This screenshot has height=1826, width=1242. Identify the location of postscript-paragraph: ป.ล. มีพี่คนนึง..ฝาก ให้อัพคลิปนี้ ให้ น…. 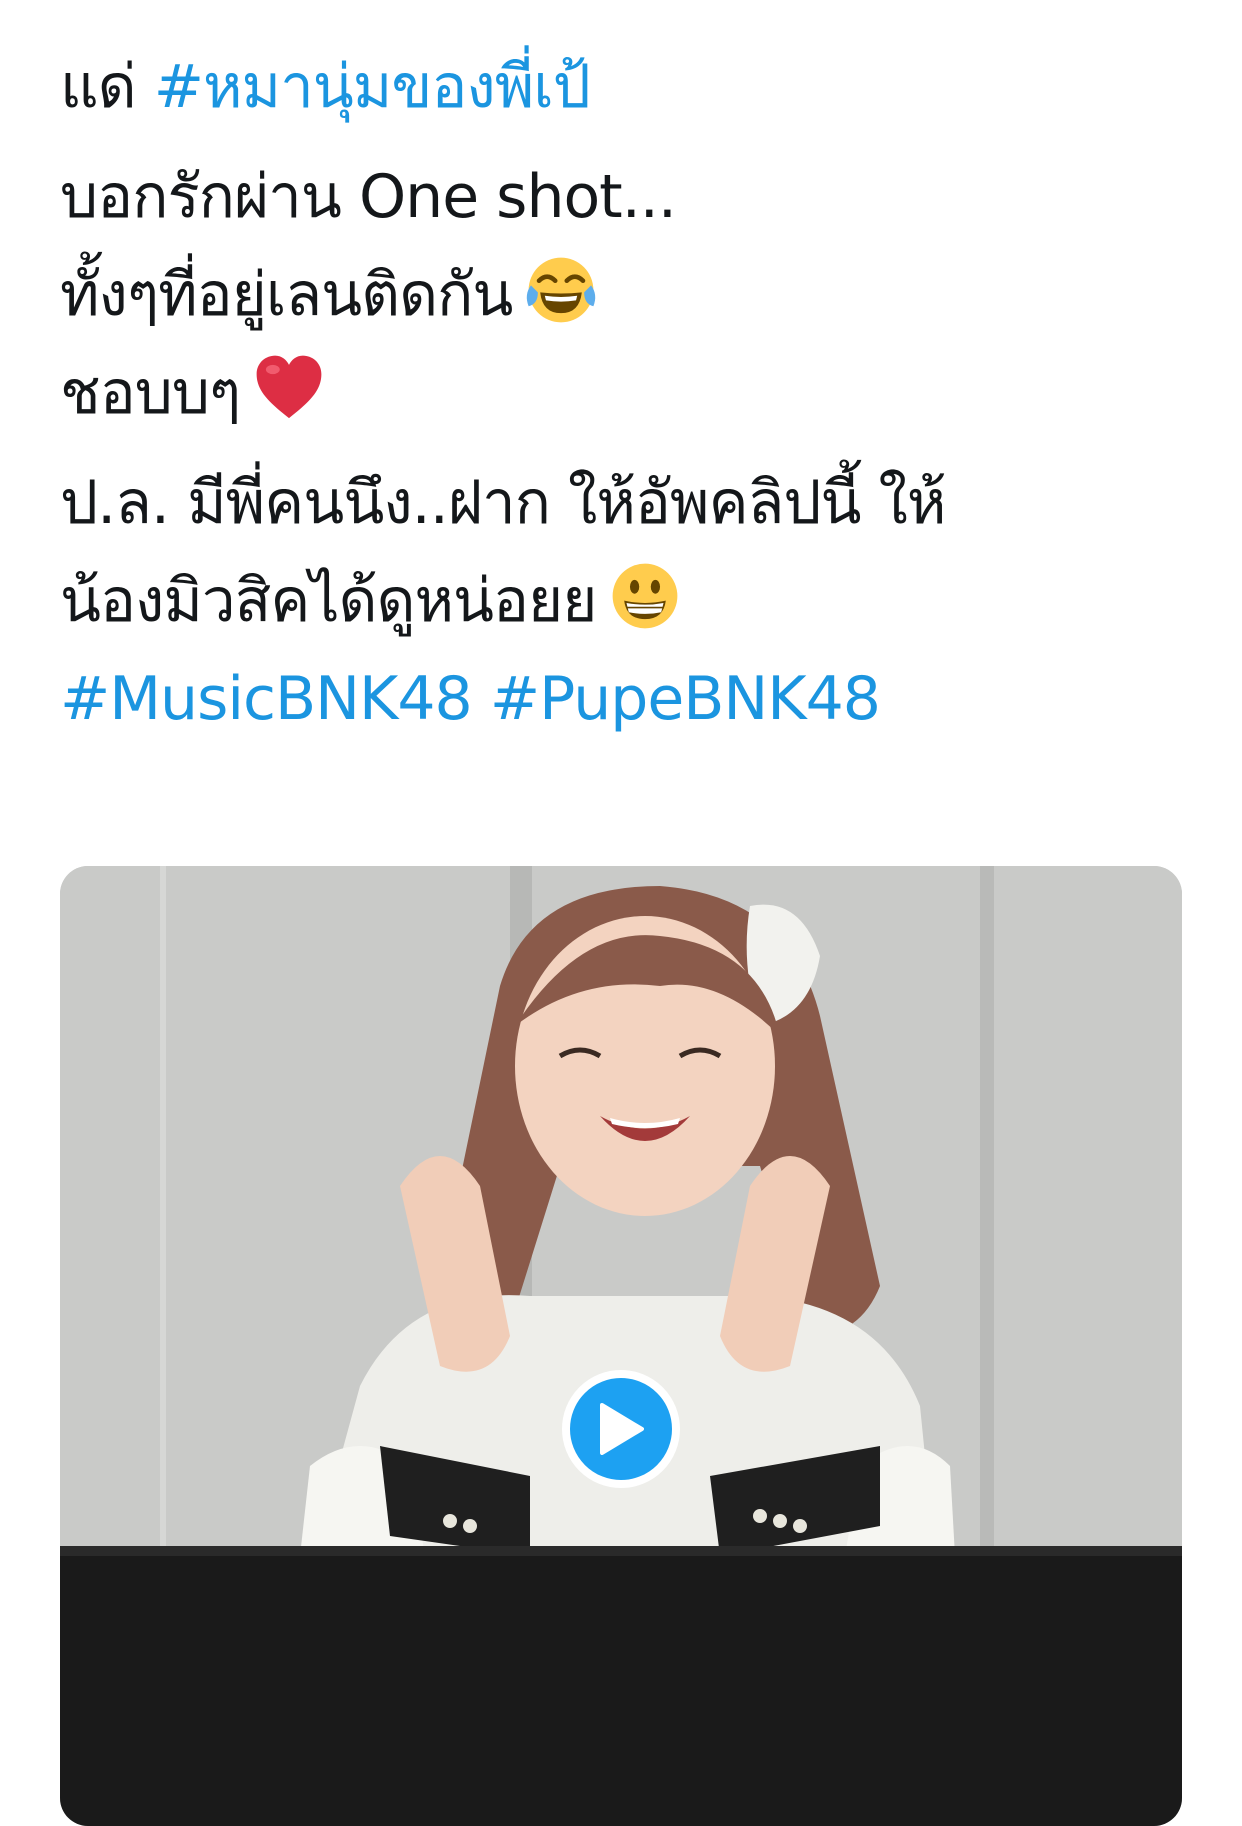
(620, 601).